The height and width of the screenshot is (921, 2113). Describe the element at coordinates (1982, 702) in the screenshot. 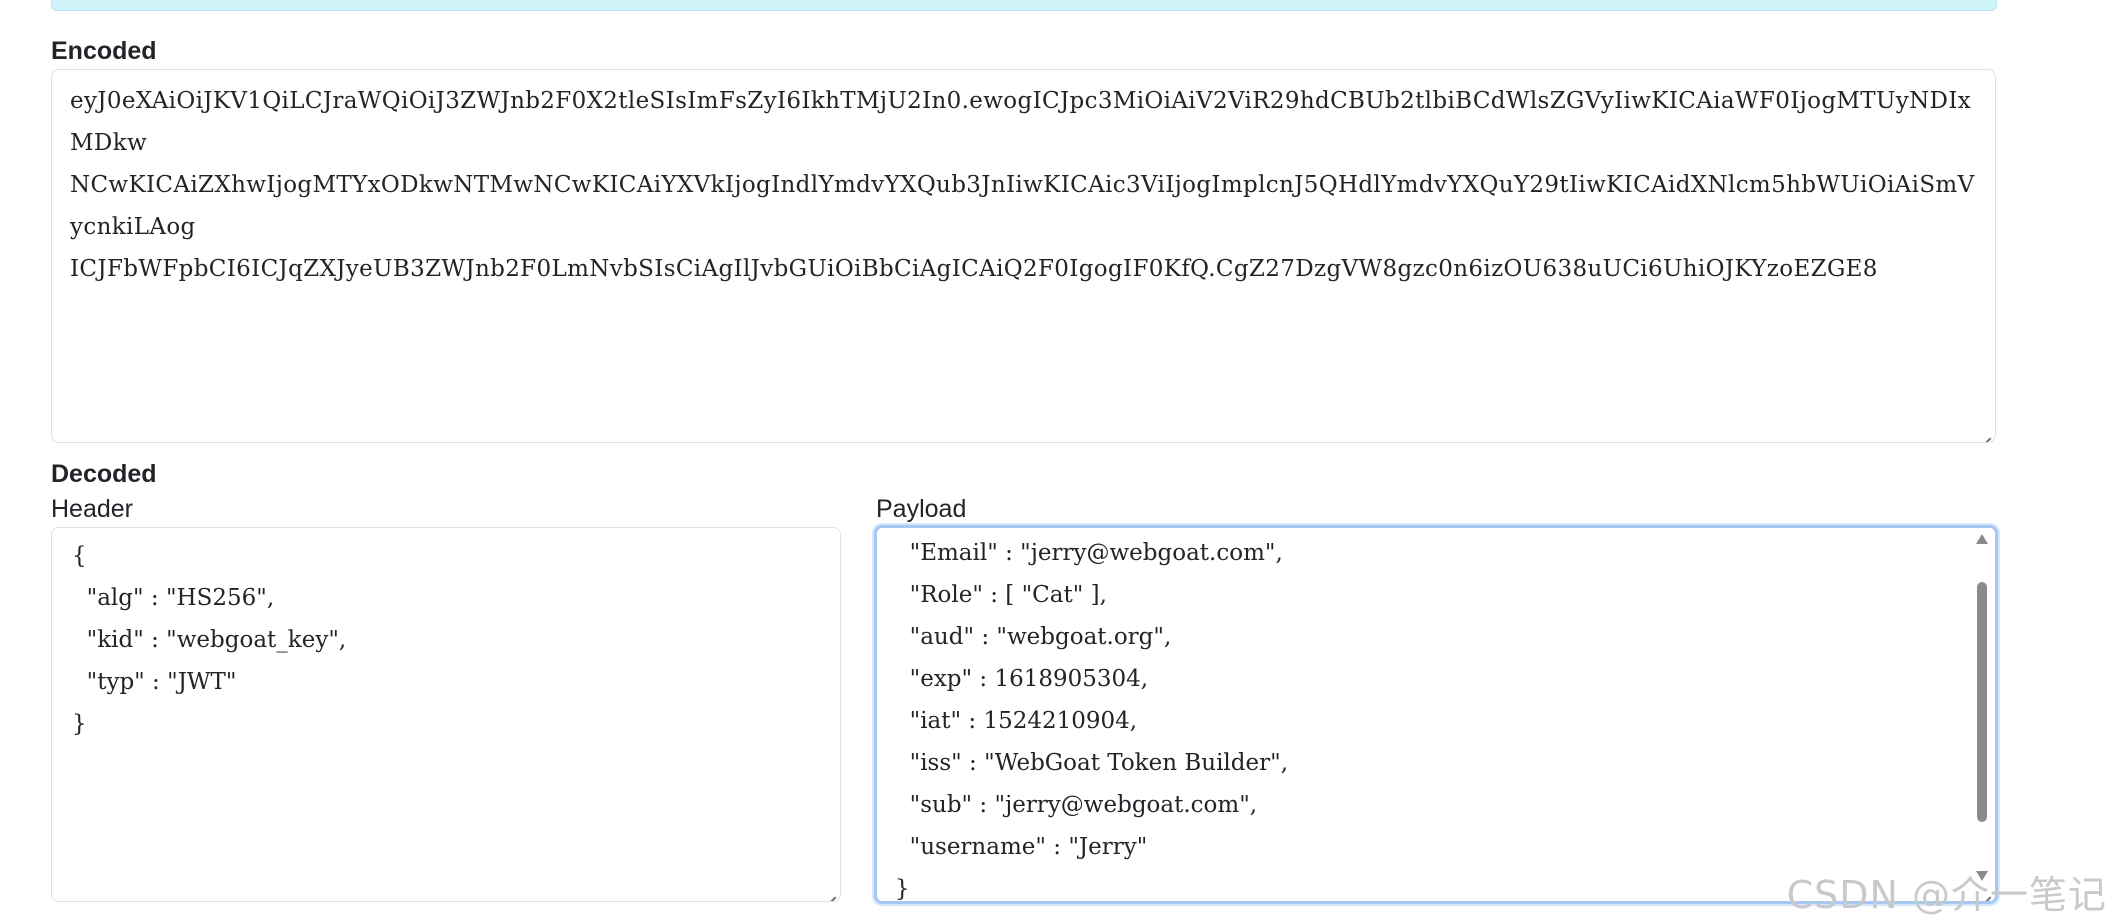

I see `scrollbar-thumb` at that location.